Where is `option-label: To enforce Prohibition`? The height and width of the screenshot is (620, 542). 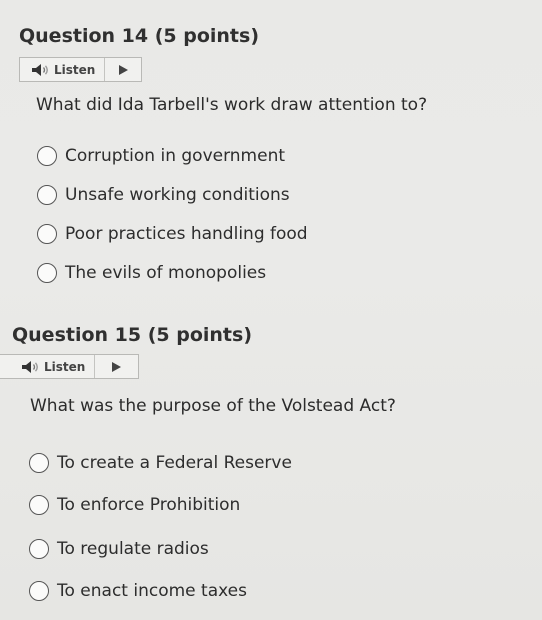 option-label: To enforce Prohibition is located at coordinates (148, 505).